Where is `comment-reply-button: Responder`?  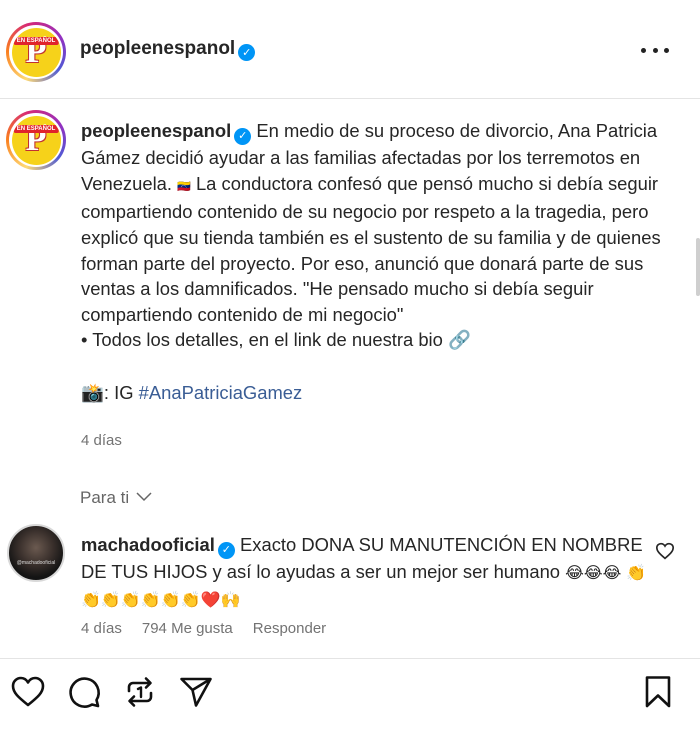
comment-reply-button: Responder is located at coordinates (289, 628).